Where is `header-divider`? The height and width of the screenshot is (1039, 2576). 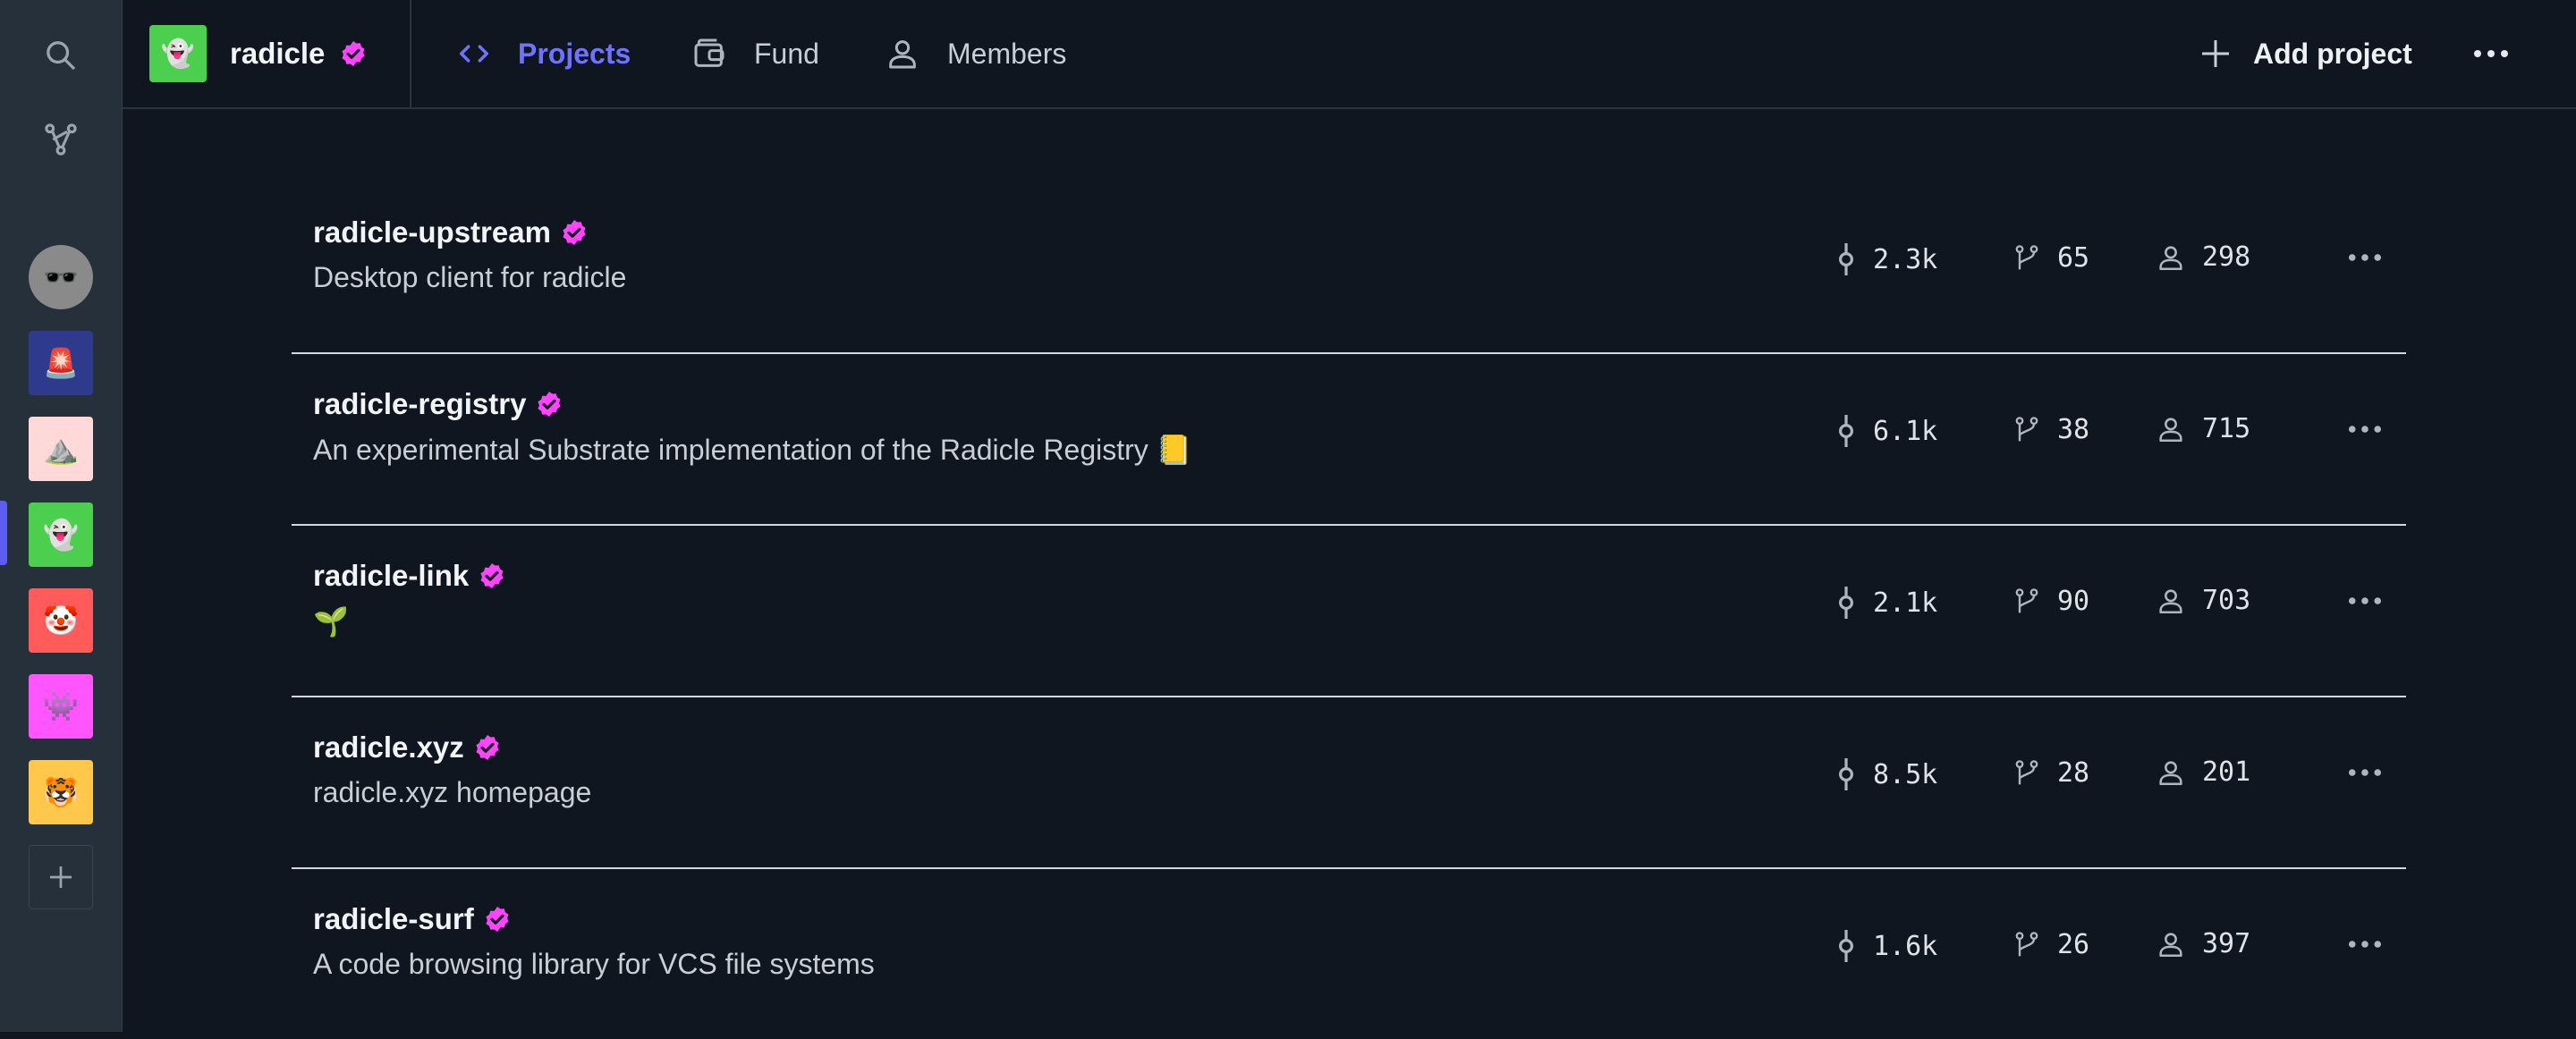 header-divider is located at coordinates (410, 53).